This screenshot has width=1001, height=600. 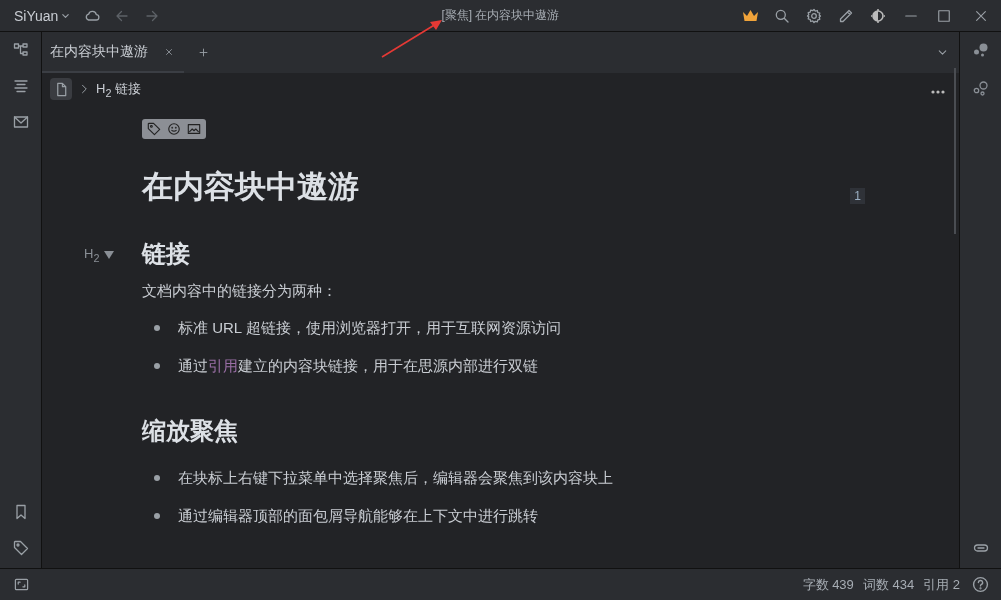 What do you see at coordinates (174, 129) in the screenshot?
I see `smiley-icon` at bounding box center [174, 129].